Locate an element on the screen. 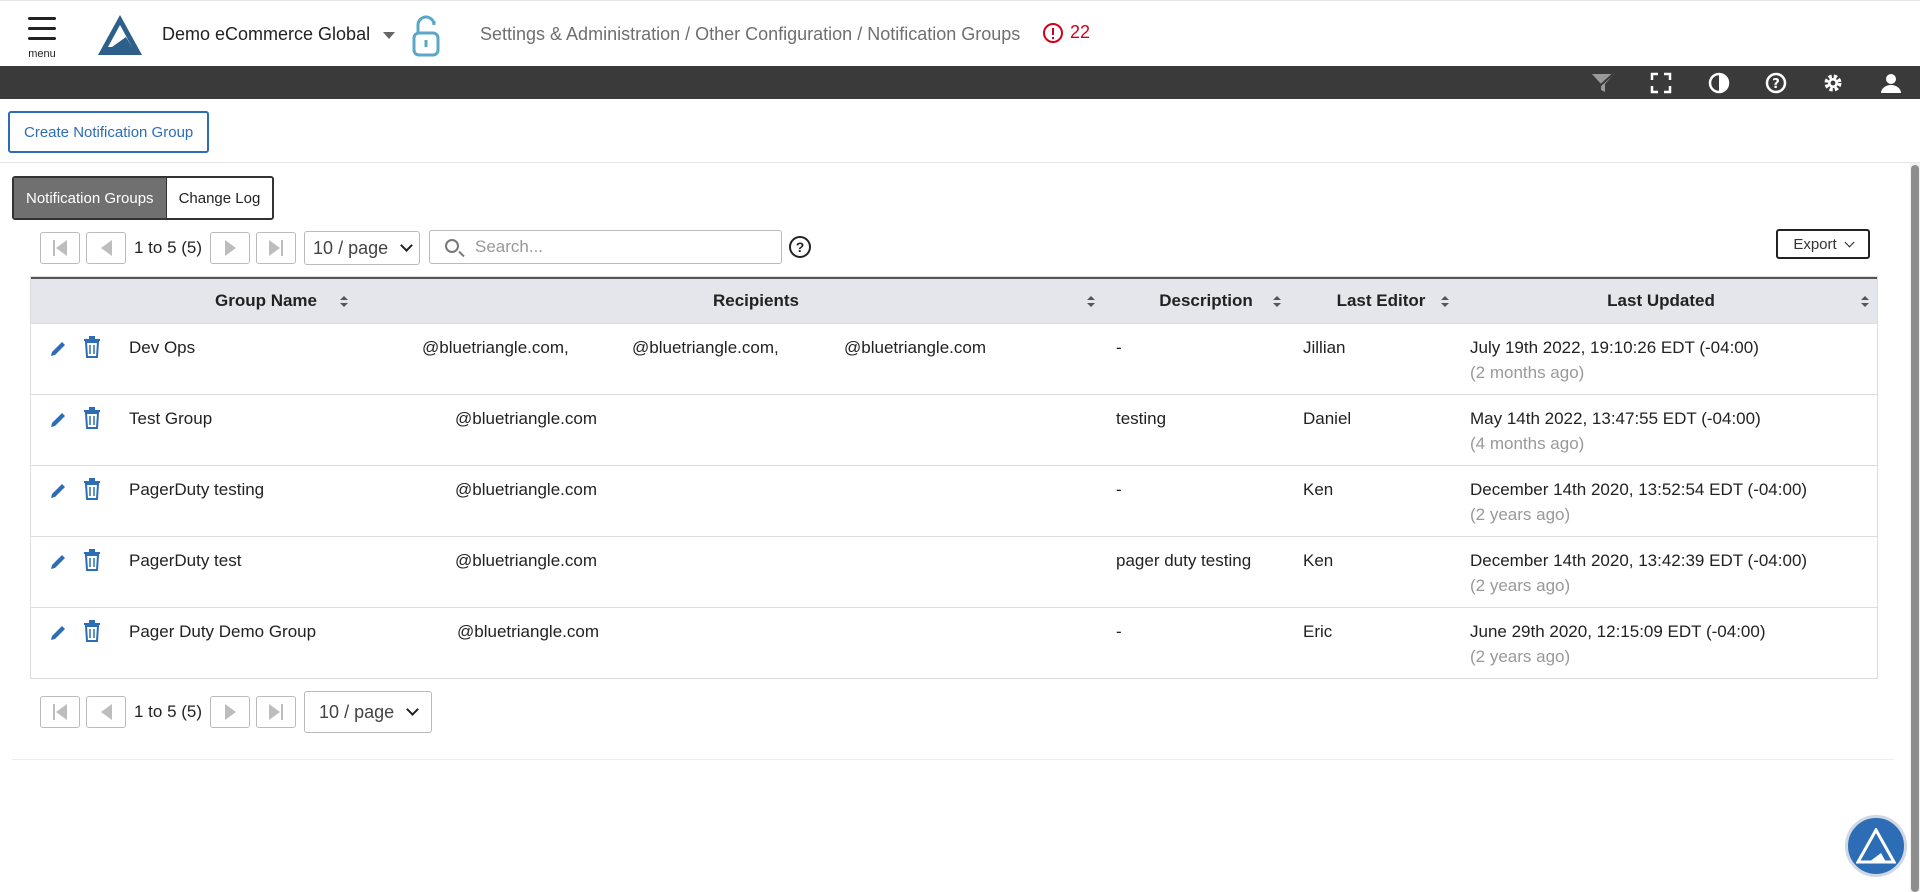 The height and width of the screenshot is (892, 1920). alert-count: 22 is located at coordinates (1080, 32).